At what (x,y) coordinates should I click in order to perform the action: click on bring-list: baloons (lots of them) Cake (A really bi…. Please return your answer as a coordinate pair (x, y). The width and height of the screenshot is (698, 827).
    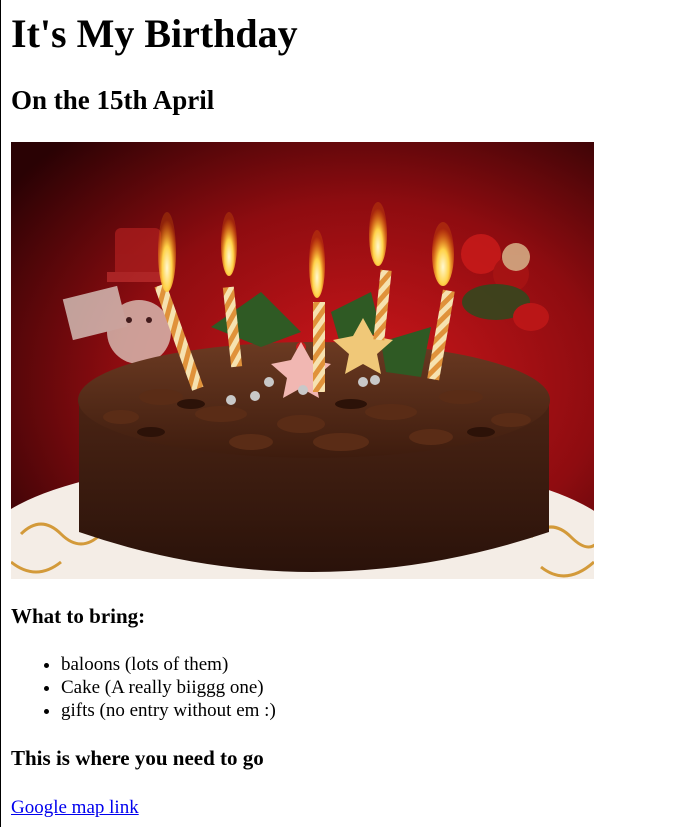
    Looking at the image, I should click on (143, 687).